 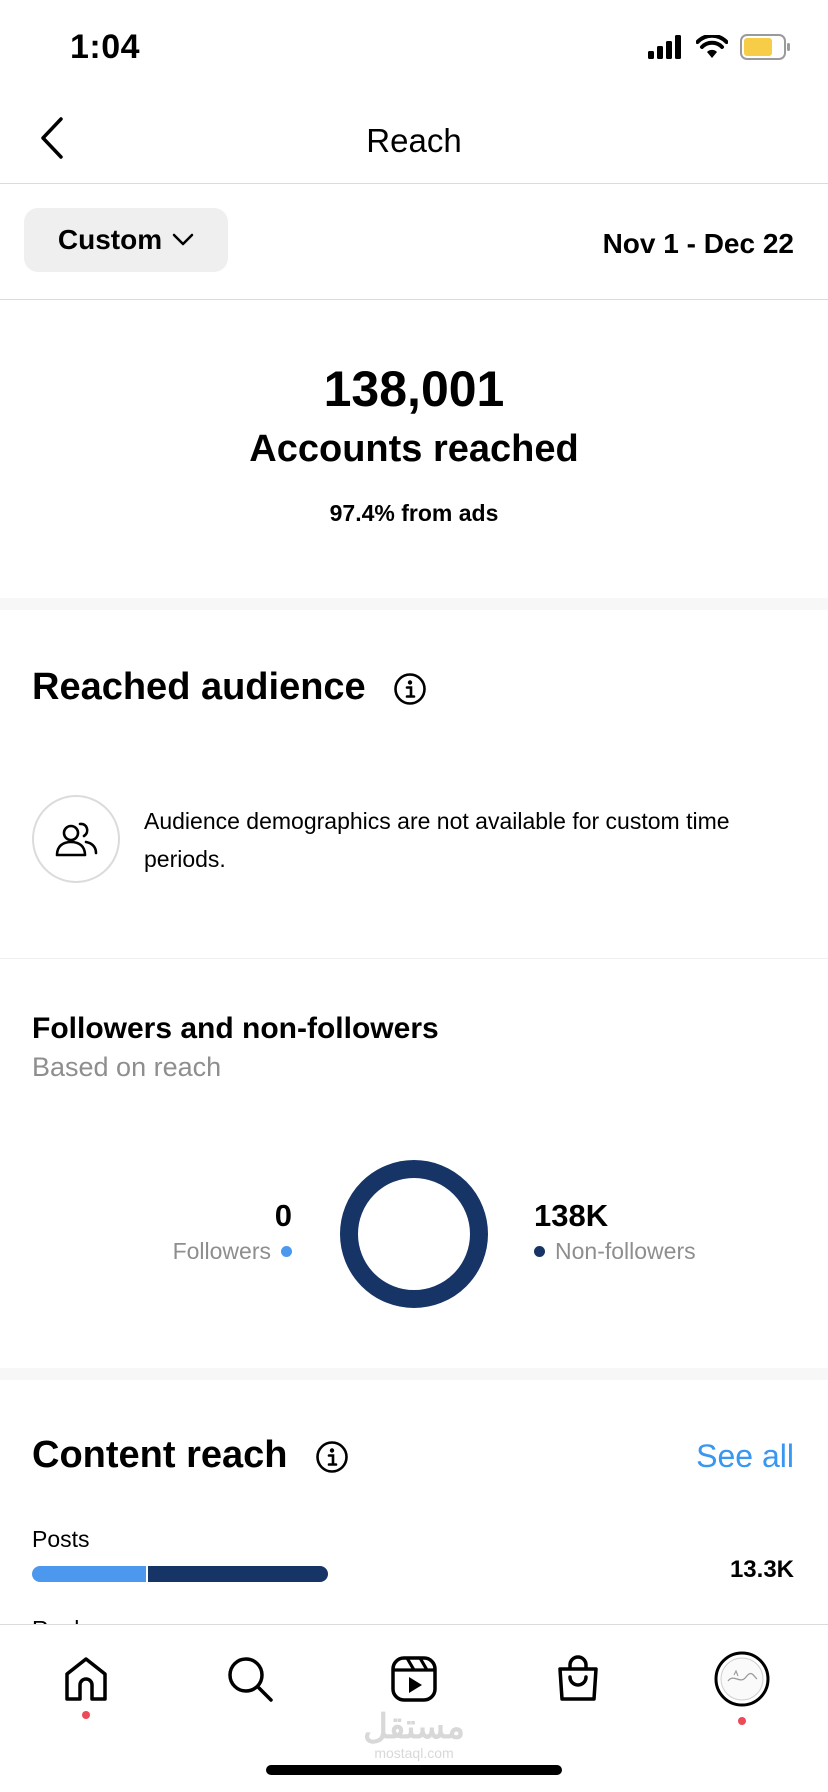 I want to click on tab-reels, so click(x=414, y=1679).